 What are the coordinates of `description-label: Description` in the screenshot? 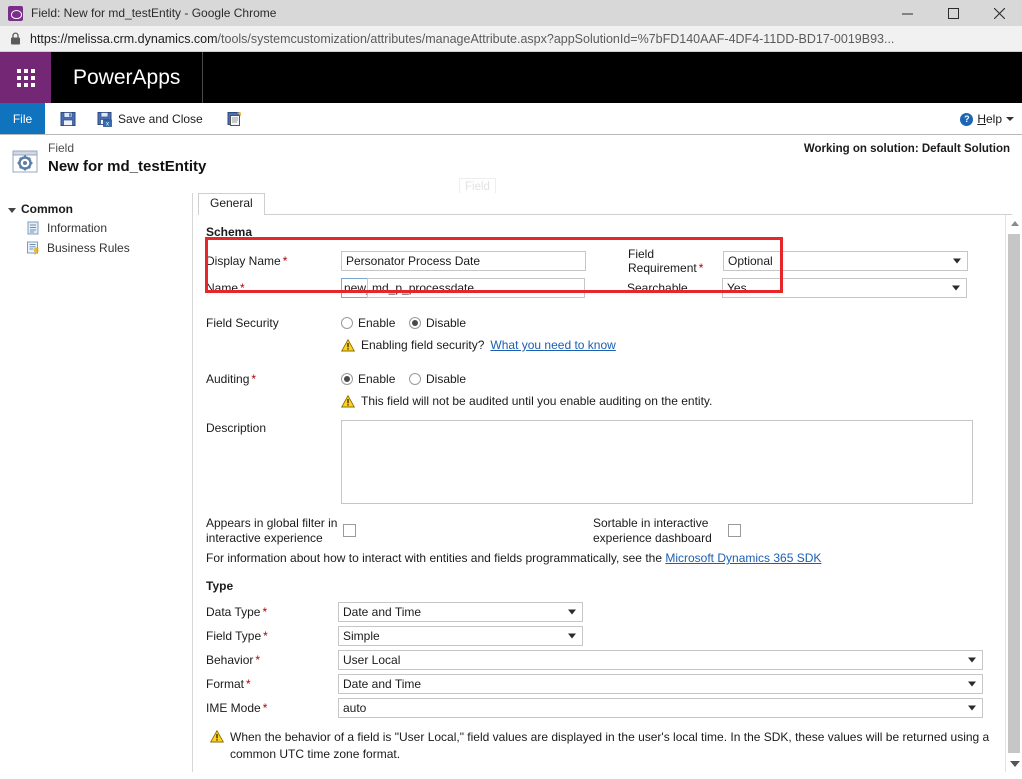 It's located at (236, 428).